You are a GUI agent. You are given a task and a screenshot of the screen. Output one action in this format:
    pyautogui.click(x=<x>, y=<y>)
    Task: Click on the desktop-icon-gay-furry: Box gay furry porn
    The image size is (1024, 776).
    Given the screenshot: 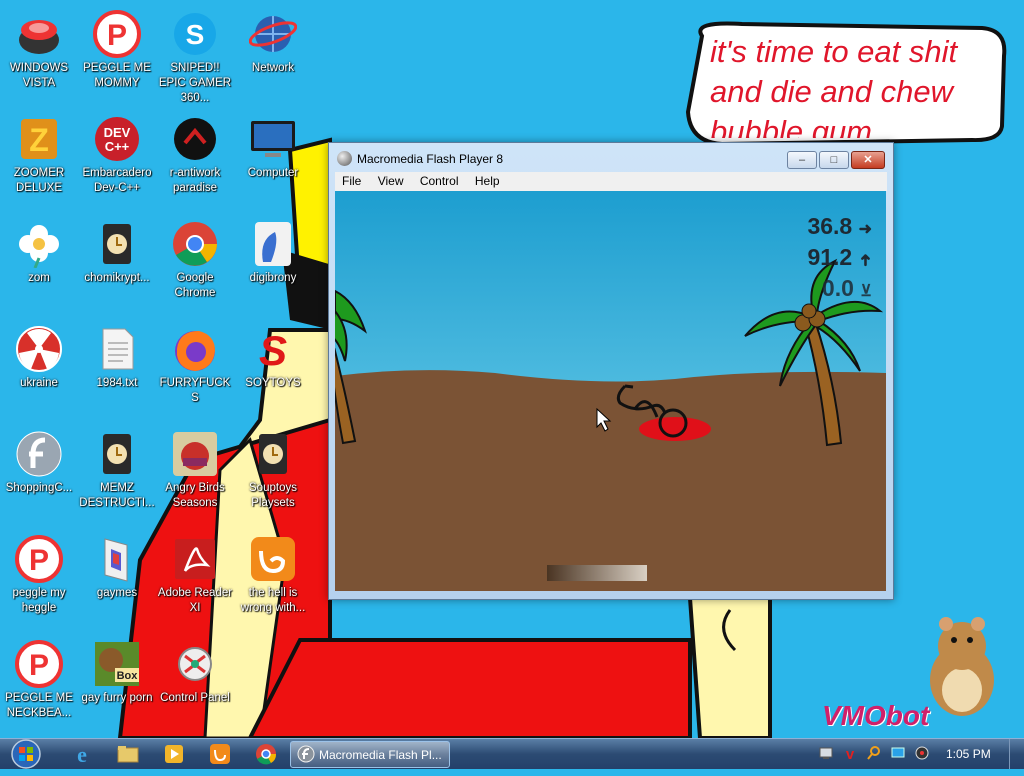 What is the action you would take?
    pyautogui.click(x=117, y=671)
    